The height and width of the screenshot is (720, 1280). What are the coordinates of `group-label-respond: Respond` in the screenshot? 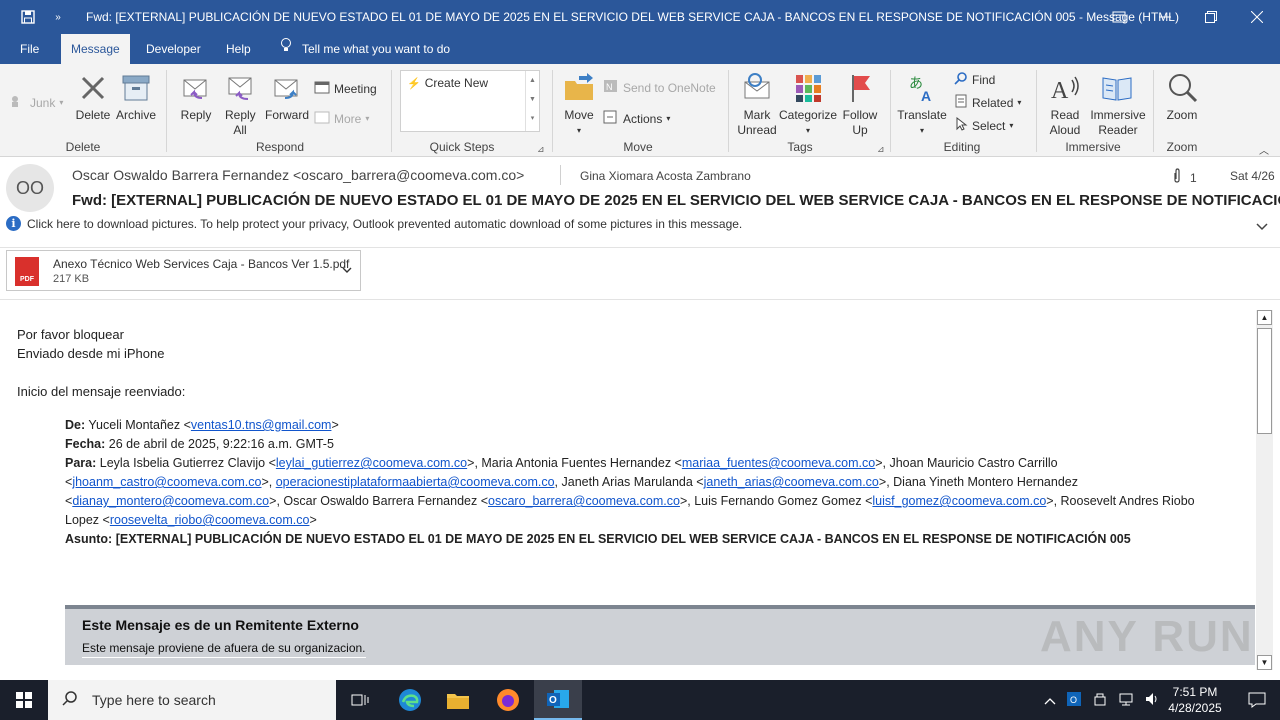 It's located at (280, 147).